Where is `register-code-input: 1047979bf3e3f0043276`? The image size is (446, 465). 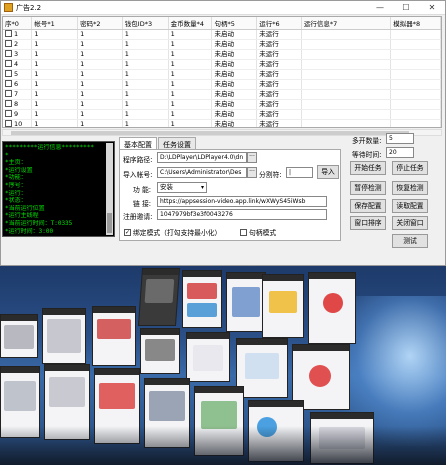 register-code-input: 1047979bf3e3f0043276 is located at coordinates (242, 214).